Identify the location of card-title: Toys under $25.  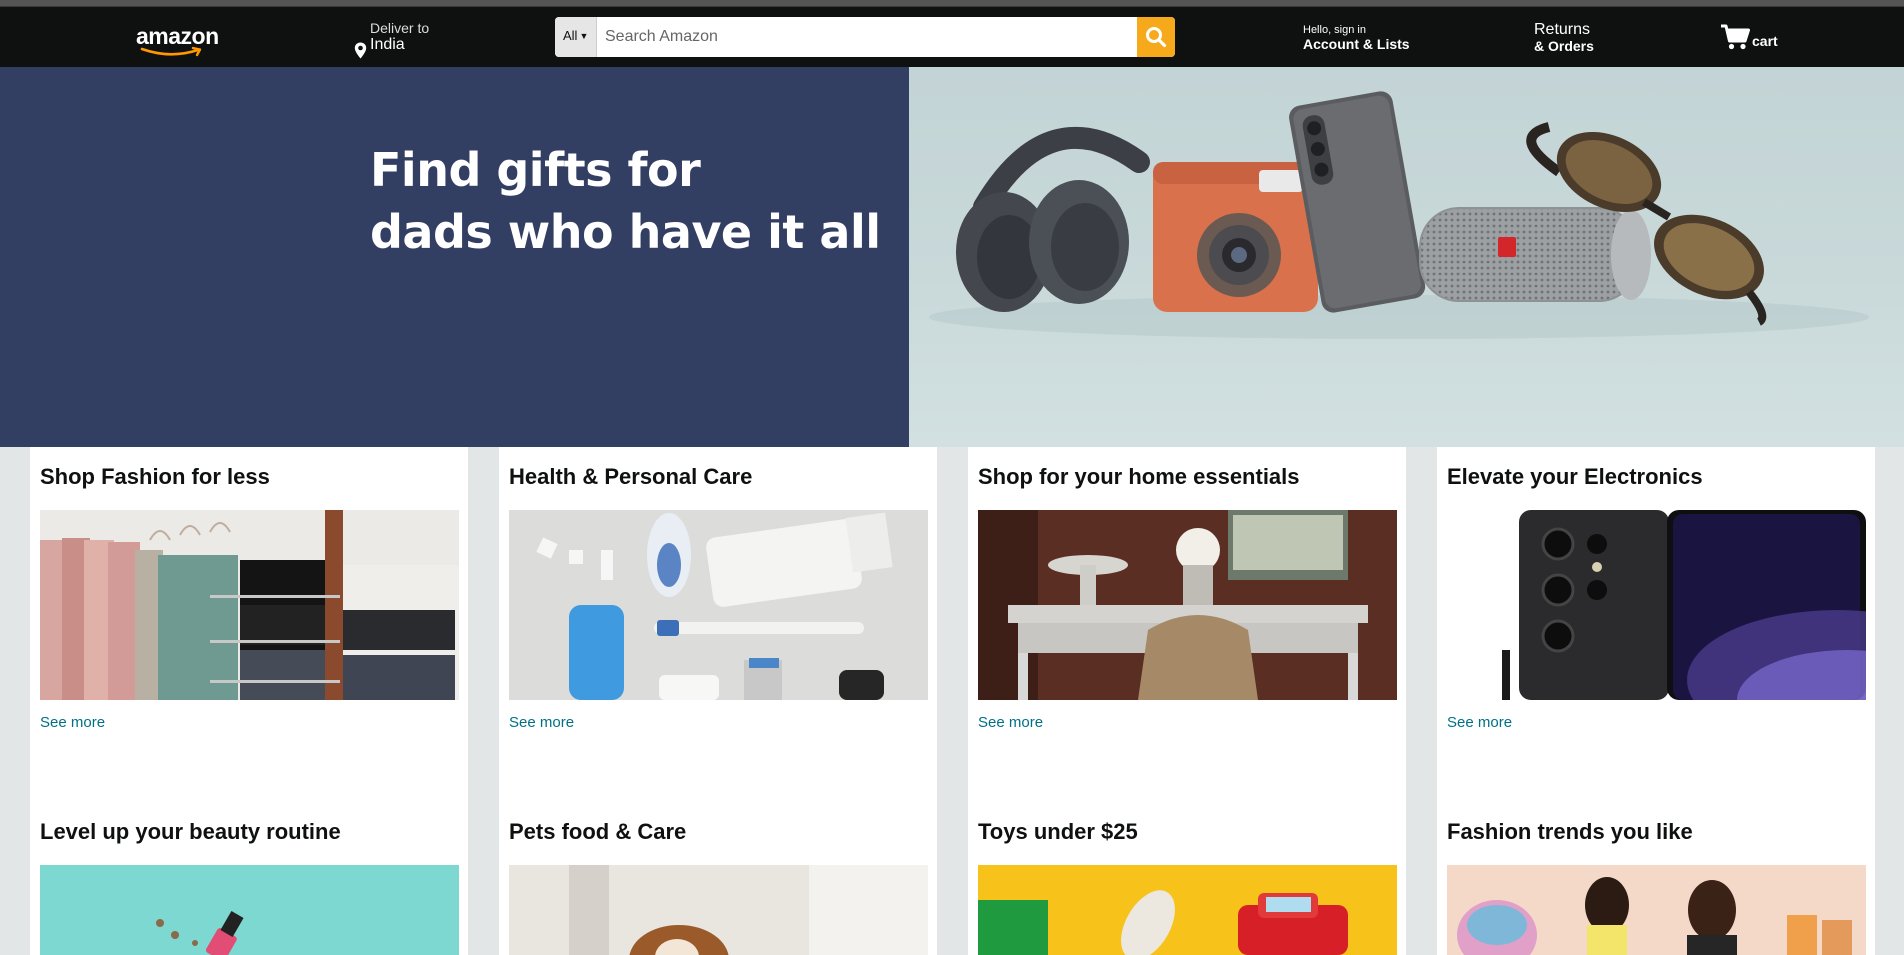
(1058, 831).